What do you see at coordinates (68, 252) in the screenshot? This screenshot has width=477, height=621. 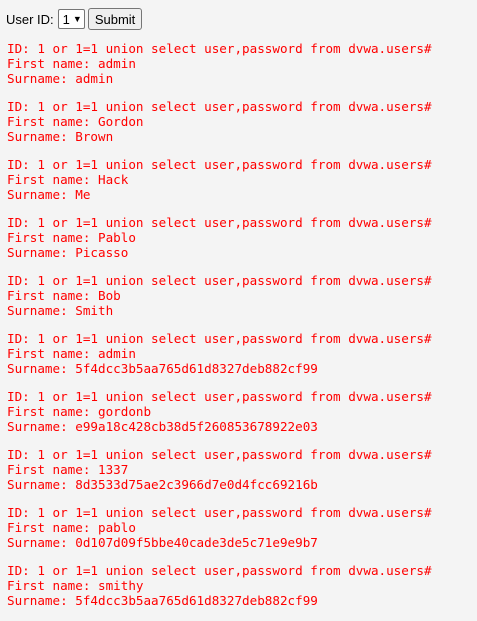 I see `result-surname: Surname: Picasso` at bounding box center [68, 252].